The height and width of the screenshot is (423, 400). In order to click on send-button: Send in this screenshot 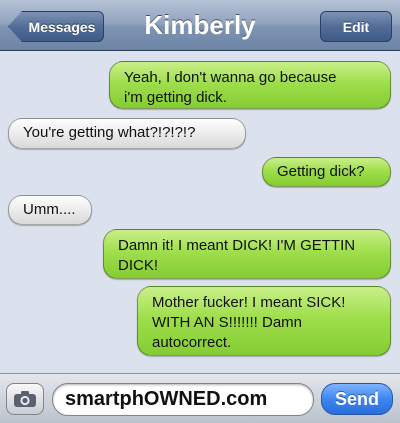, I will do `click(357, 399)`.